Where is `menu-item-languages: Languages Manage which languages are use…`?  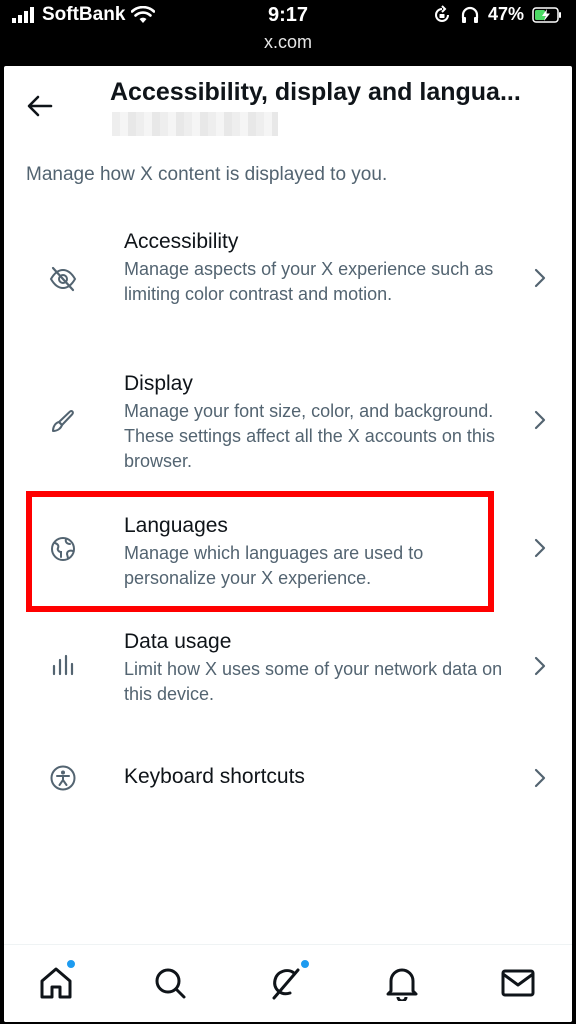 menu-item-languages: Languages Manage which languages are use… is located at coordinates (288, 552).